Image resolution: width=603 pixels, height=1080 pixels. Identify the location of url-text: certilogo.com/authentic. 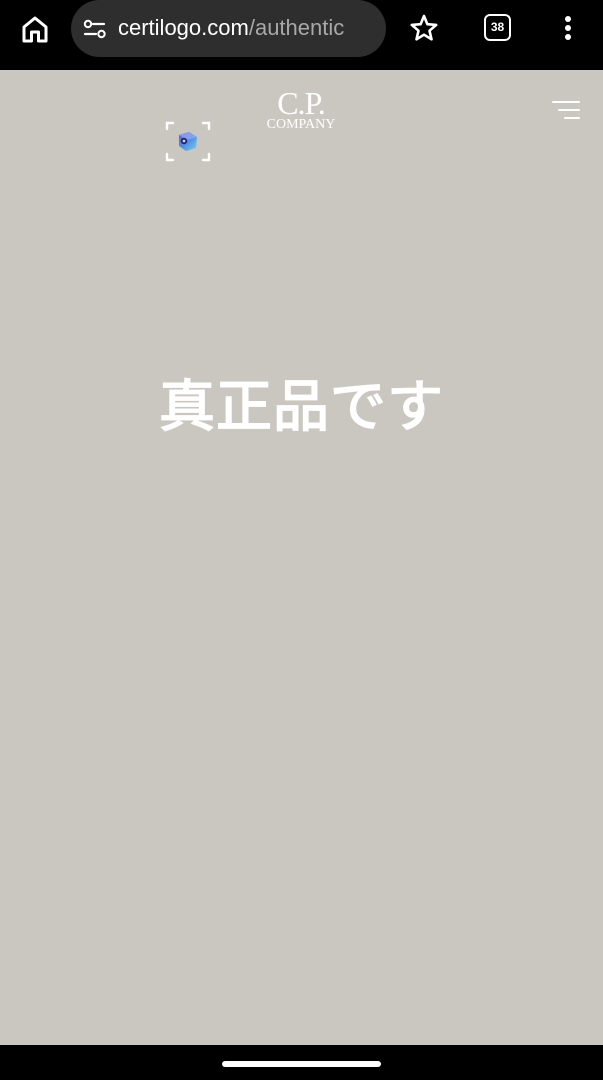
(249, 28).